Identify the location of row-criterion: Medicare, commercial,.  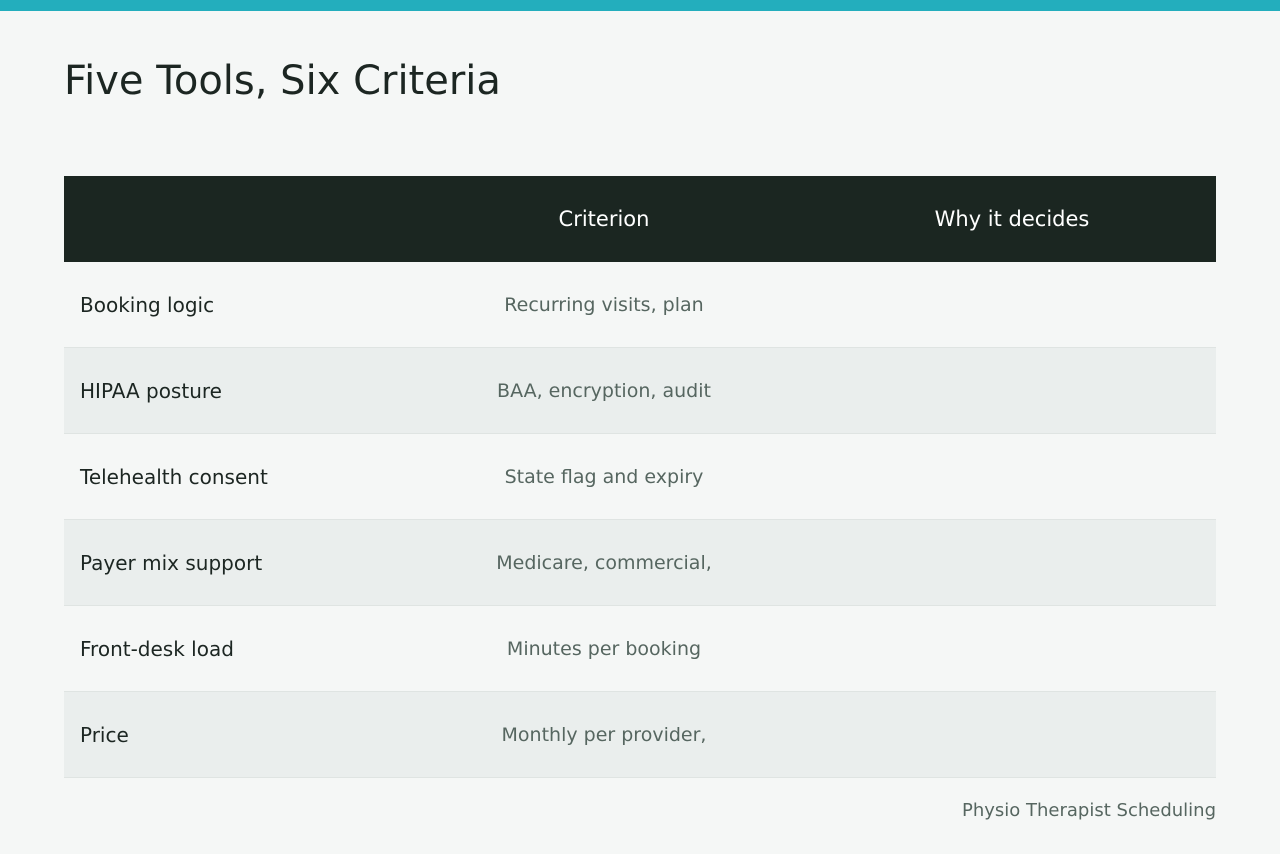
(604, 562).